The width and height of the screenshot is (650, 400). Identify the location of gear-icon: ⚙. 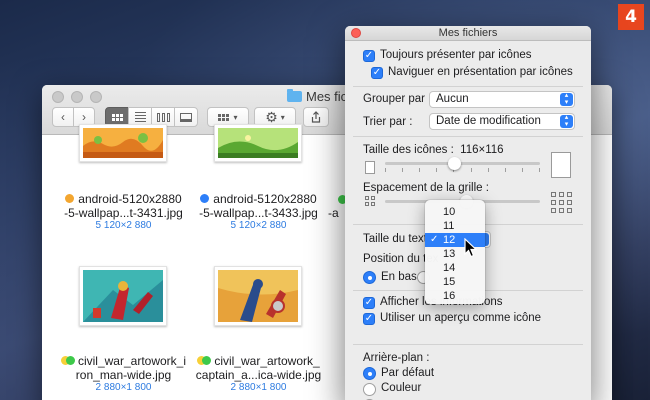
(271, 116).